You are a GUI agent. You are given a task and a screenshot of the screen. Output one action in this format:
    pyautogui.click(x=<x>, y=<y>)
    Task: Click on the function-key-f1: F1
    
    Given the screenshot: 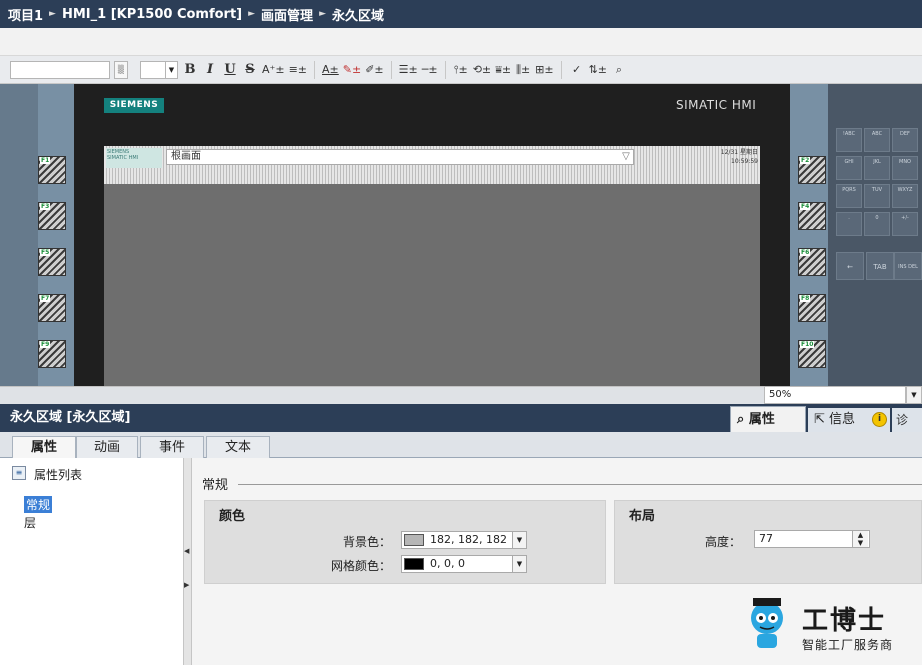 What is the action you would take?
    pyautogui.click(x=52, y=170)
    